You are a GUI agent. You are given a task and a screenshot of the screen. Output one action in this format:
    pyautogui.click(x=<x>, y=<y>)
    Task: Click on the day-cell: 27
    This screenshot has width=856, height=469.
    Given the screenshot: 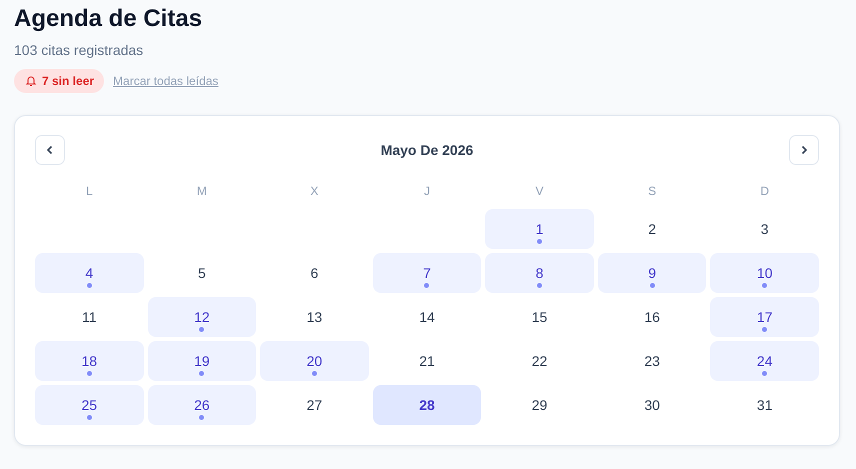 What is the action you would take?
    pyautogui.click(x=314, y=405)
    